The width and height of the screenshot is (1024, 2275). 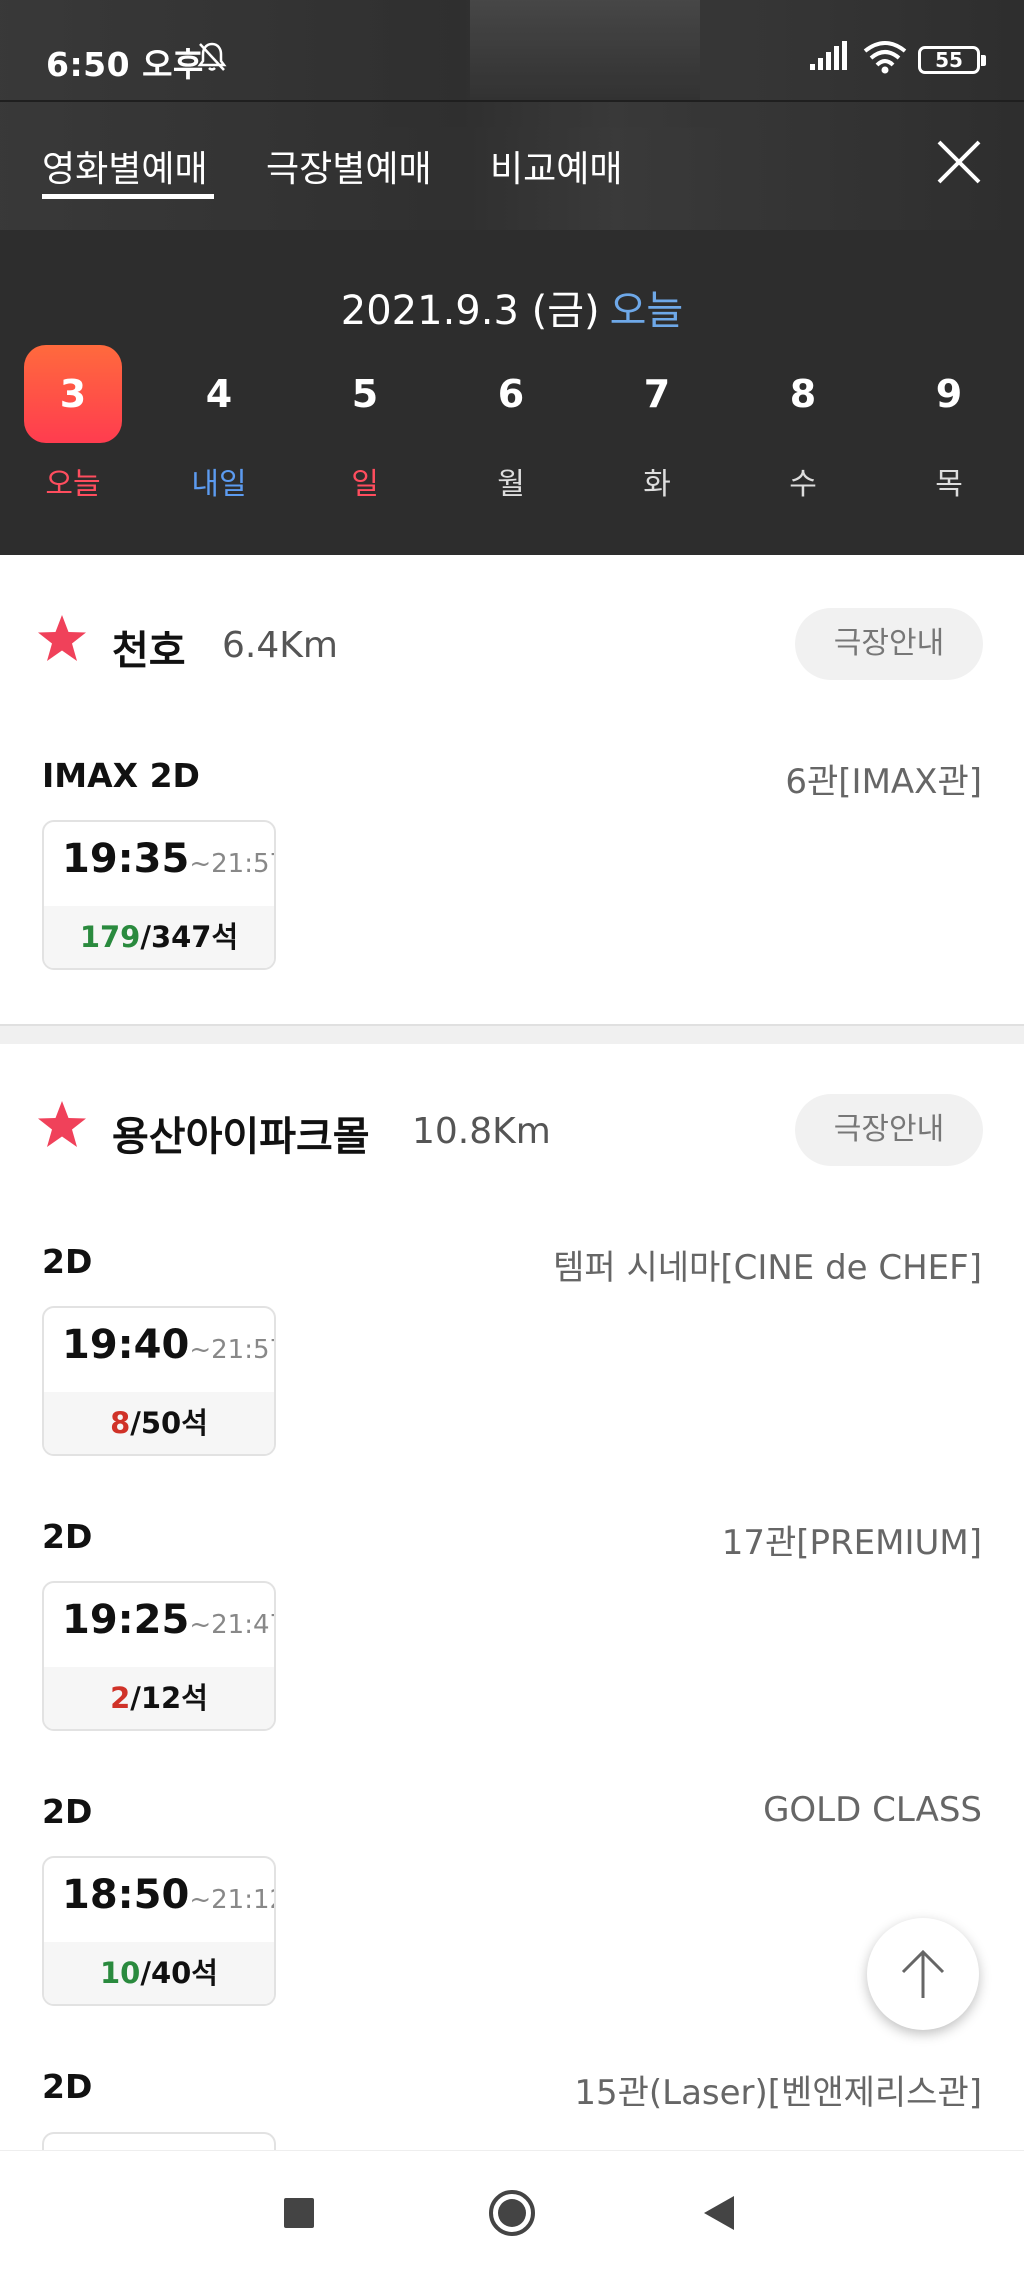 I want to click on available-seats: 10, so click(x=120, y=1973).